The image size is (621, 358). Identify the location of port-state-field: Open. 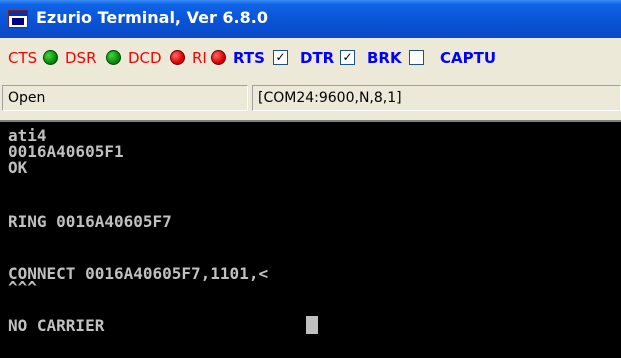
(125, 98).